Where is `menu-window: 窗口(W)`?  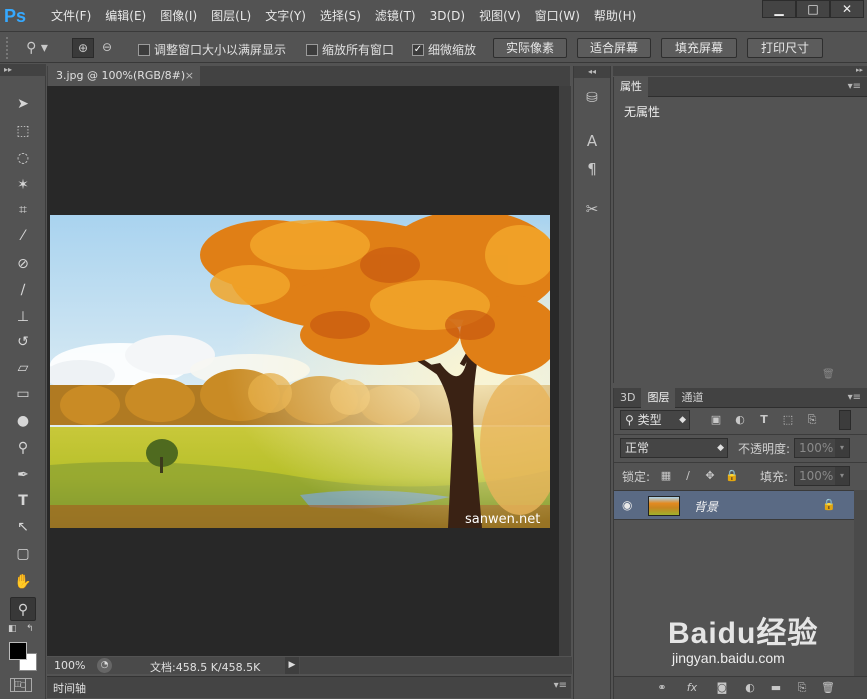
menu-window: 窗口(W) is located at coordinates (557, 16).